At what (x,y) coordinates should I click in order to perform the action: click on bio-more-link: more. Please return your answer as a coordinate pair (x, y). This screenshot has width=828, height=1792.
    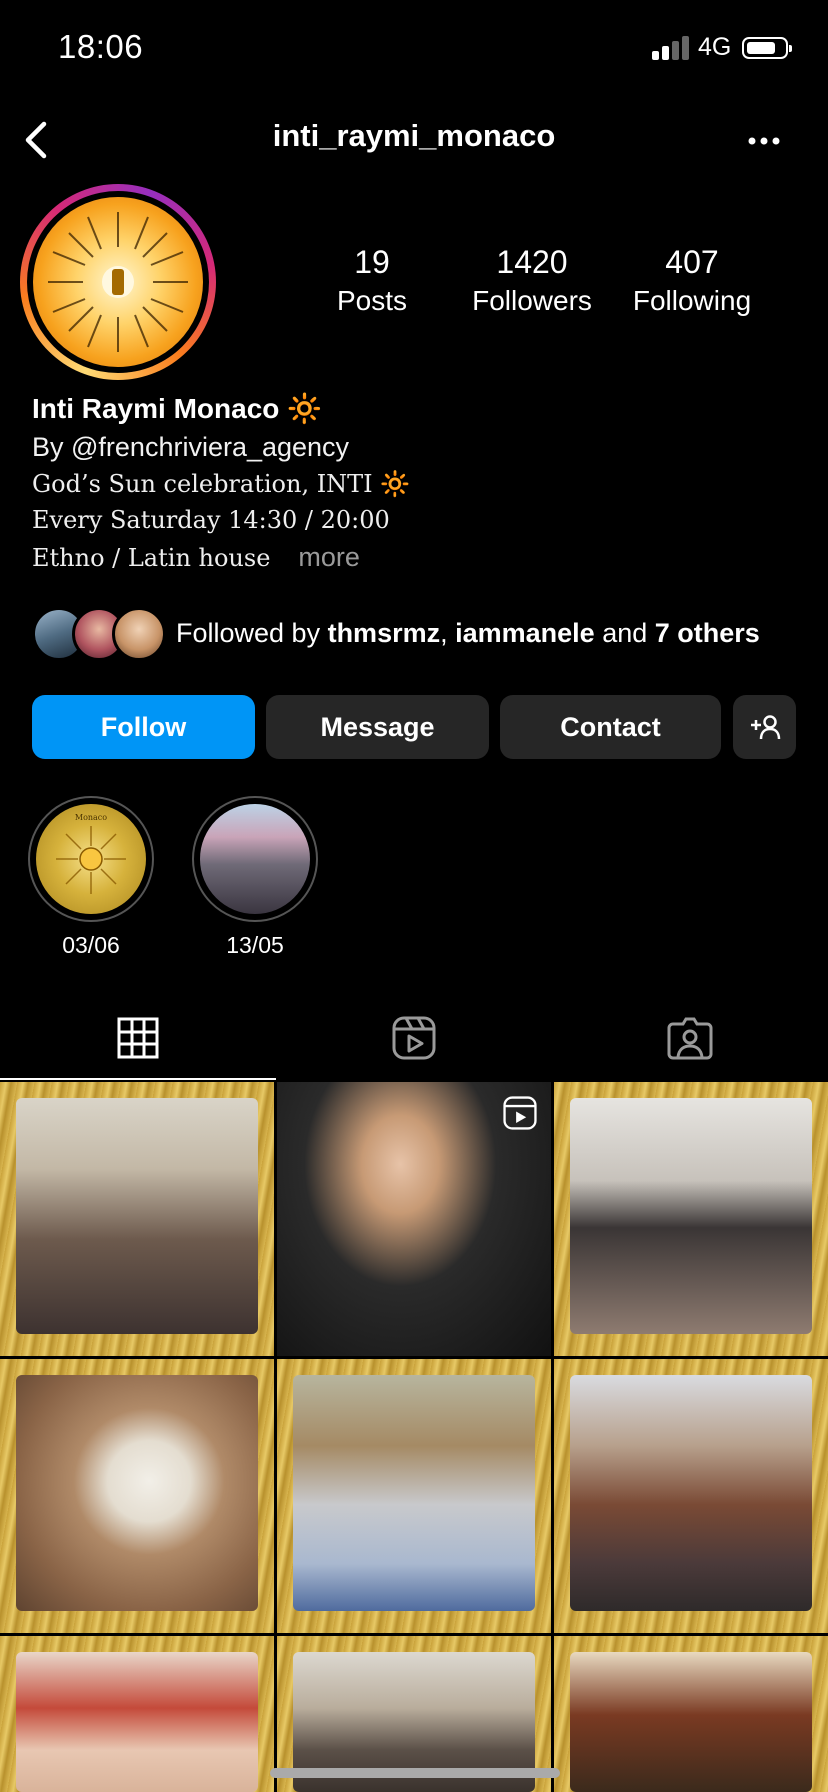
    Looking at the image, I should click on (329, 557).